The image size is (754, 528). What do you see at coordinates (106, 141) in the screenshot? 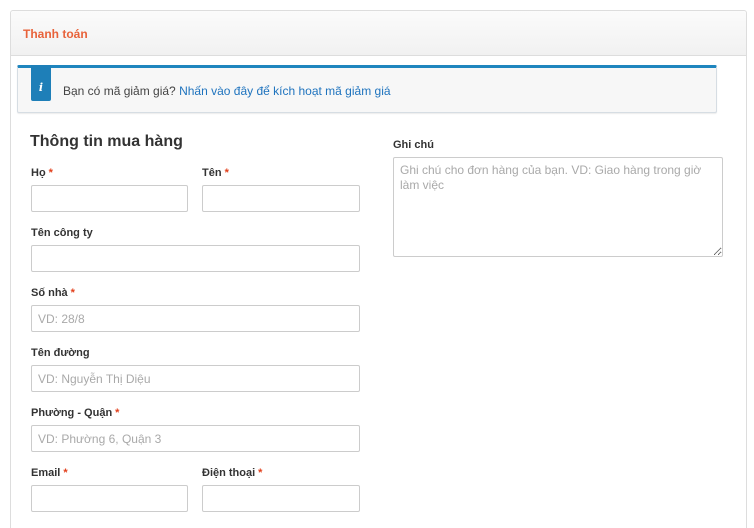
I see `billing-section-title: Thông tin mua hàng` at bounding box center [106, 141].